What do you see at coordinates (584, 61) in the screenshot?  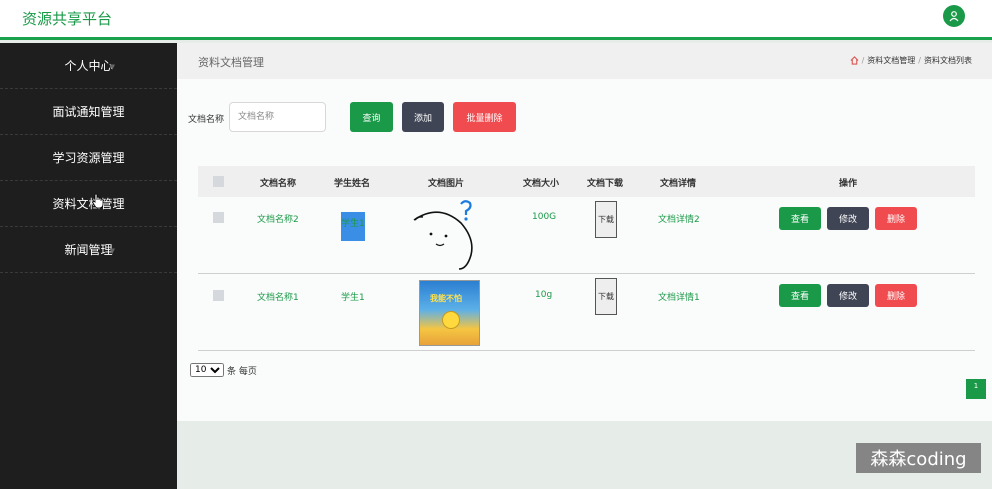 I see `page-header: 资料文档管理 / 资料文档管理 / 资料文档列表` at bounding box center [584, 61].